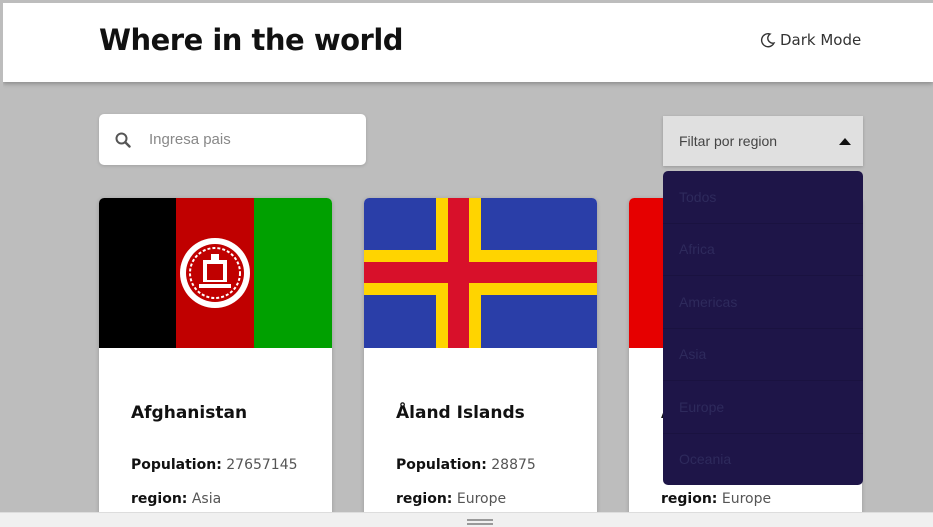 Image resolution: width=933 pixels, height=527 pixels. What do you see at coordinates (176, 499) in the screenshot?
I see `region-line: region: Asia` at bounding box center [176, 499].